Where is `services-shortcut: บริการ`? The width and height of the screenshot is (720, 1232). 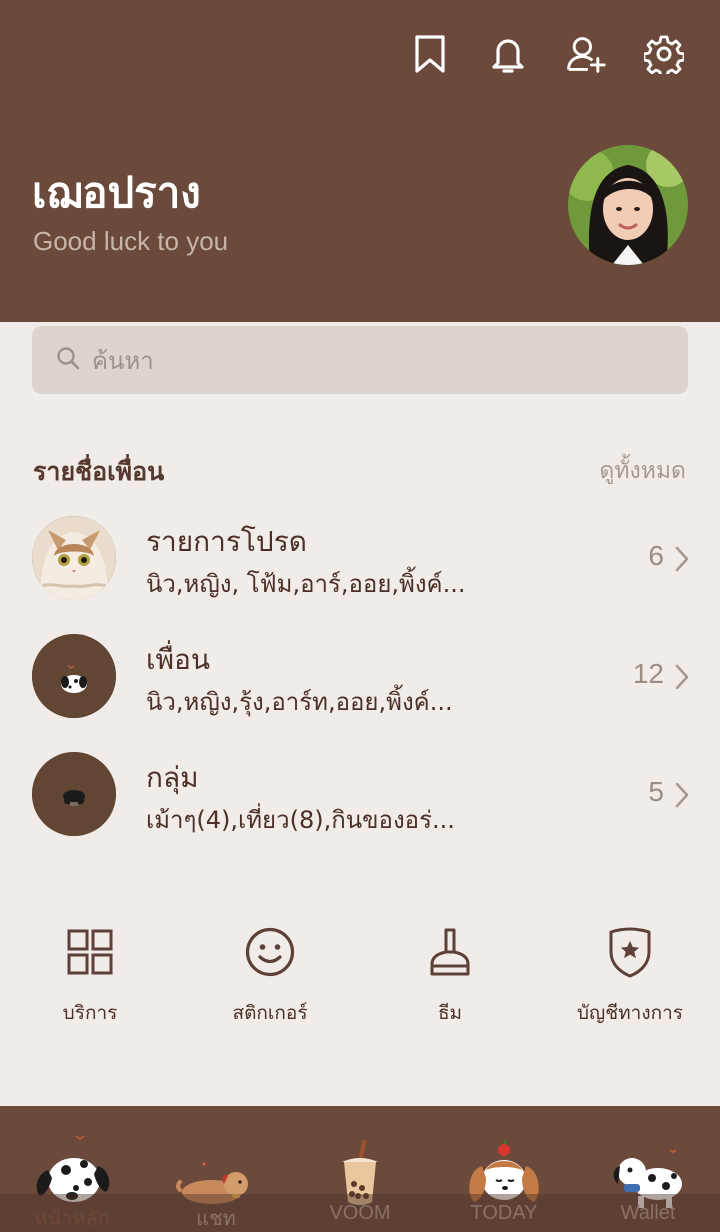 services-shortcut: บริการ is located at coordinates (90, 976).